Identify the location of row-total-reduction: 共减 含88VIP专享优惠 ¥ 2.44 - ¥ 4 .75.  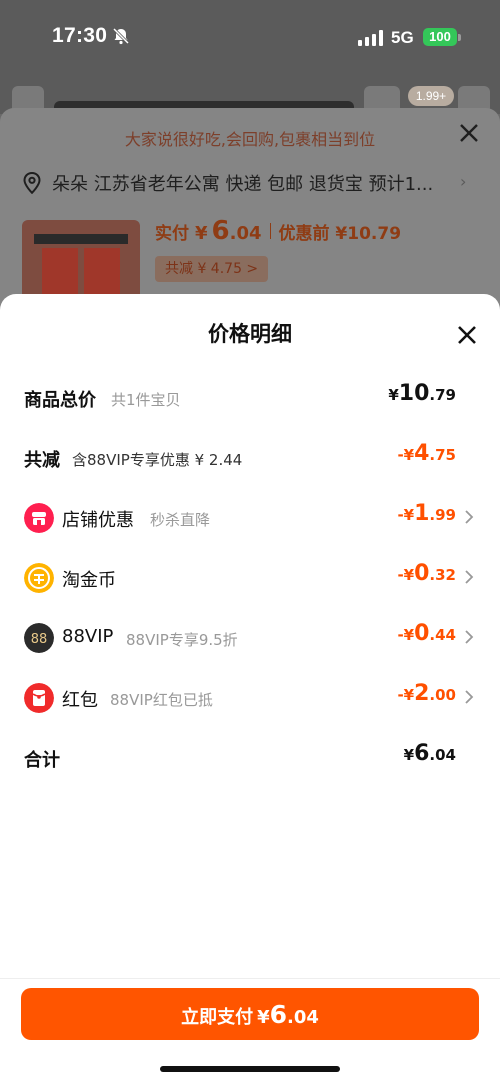
(250, 457).